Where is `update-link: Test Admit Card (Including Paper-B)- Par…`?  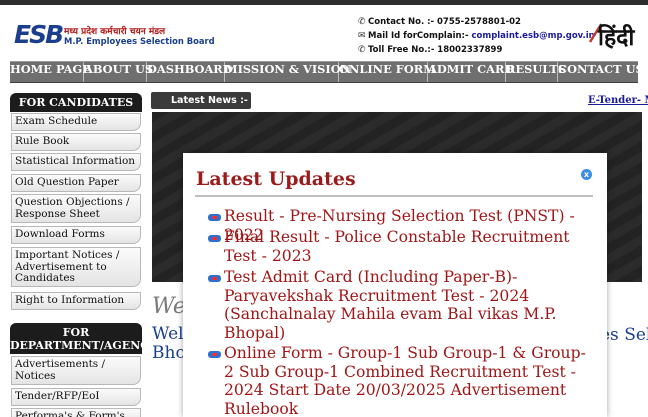
update-link: Test Admit Card (Including Paper-B)- Par… is located at coordinates (401, 305).